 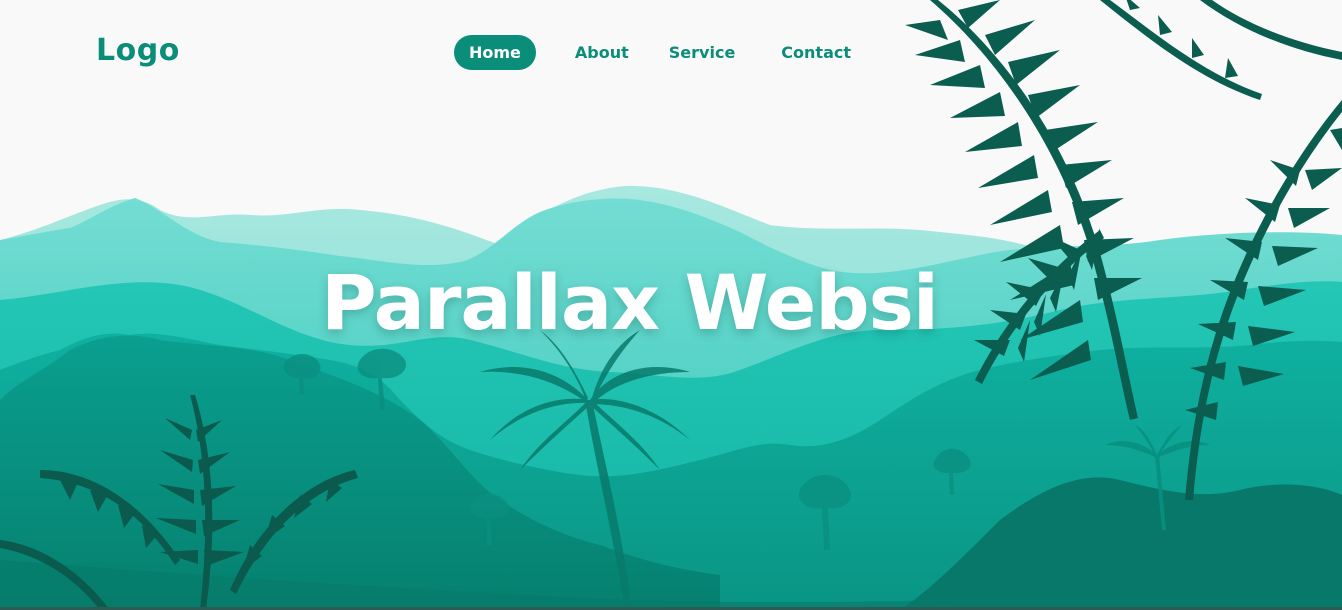 What do you see at coordinates (495, 52) in the screenshot?
I see `nav-home: Home` at bounding box center [495, 52].